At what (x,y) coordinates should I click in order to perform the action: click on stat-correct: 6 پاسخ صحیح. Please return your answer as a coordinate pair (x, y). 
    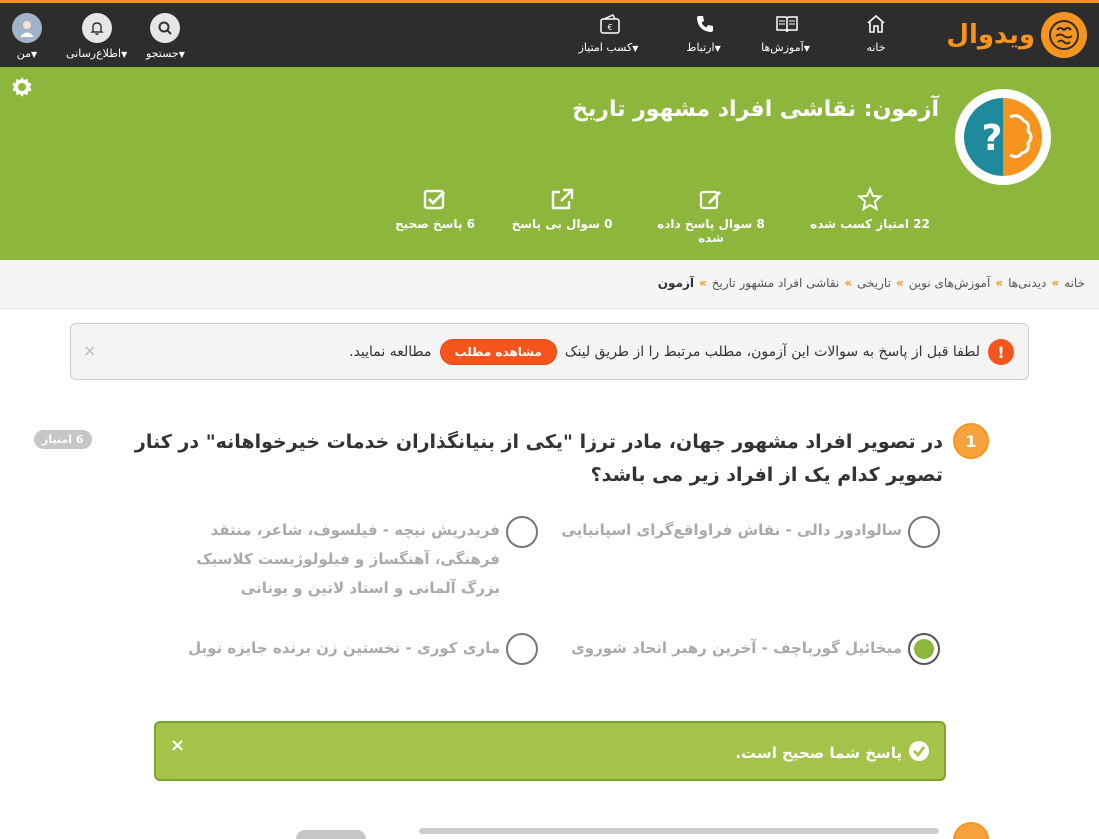
    Looking at the image, I should click on (435, 209).